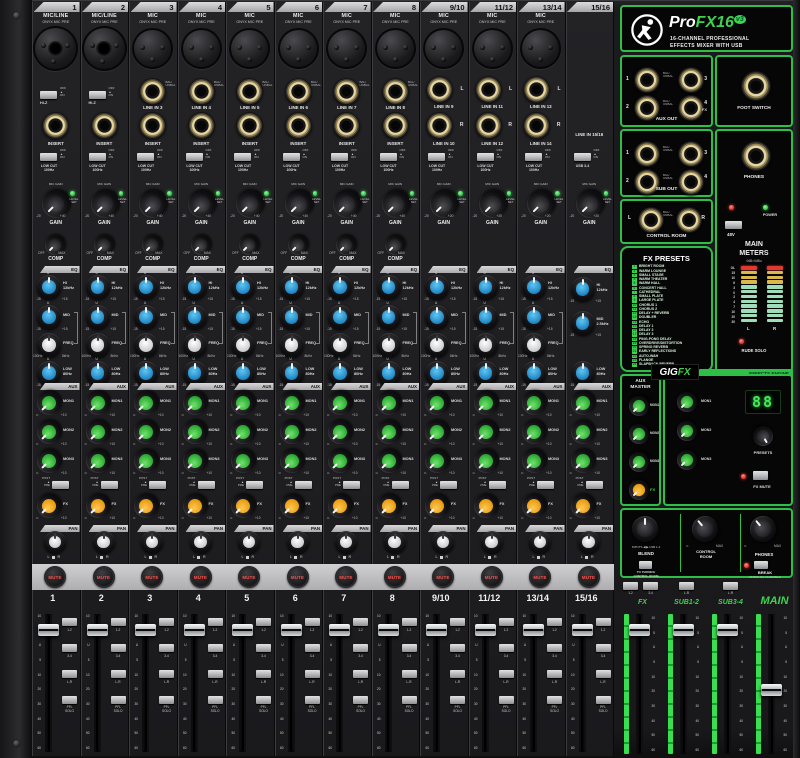  I want to click on fx-assign-3-4-button, so click(650, 586).